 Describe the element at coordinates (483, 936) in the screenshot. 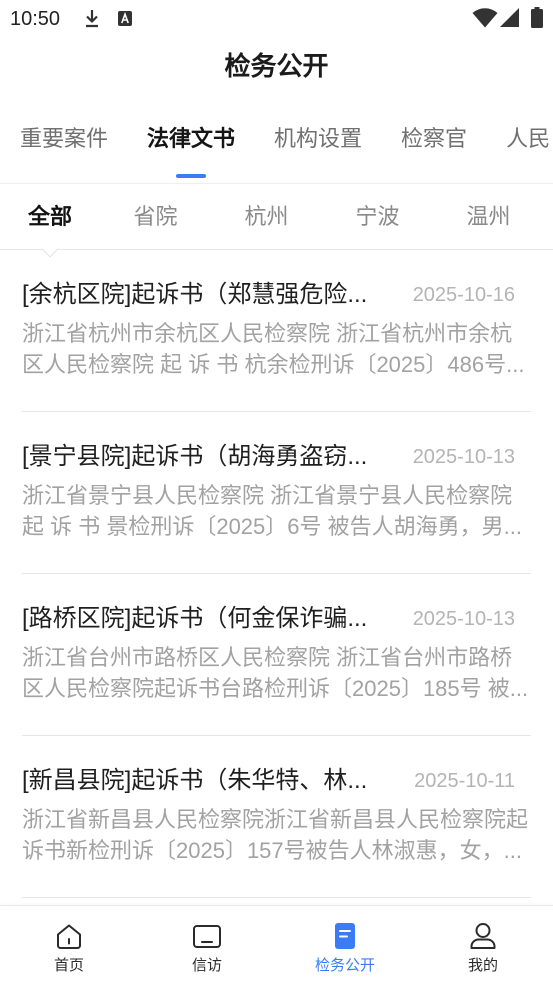

I see `user-icon` at that location.